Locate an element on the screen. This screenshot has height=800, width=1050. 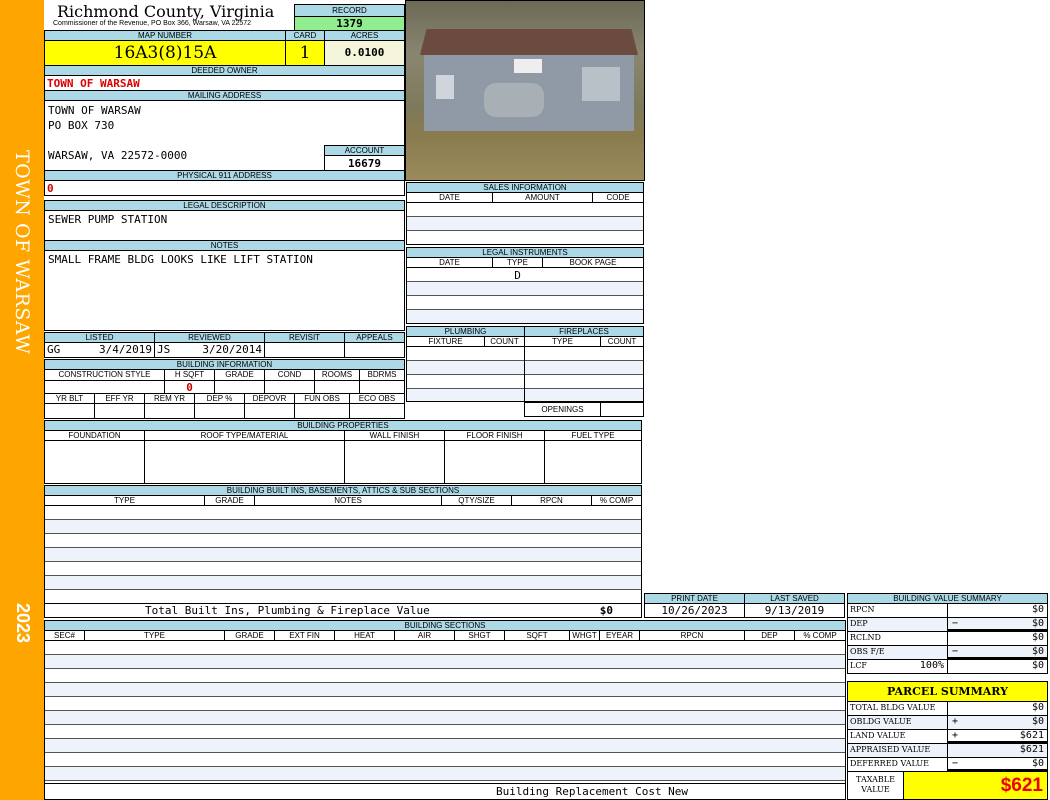
dep-pct-value is located at coordinates (219, 411).